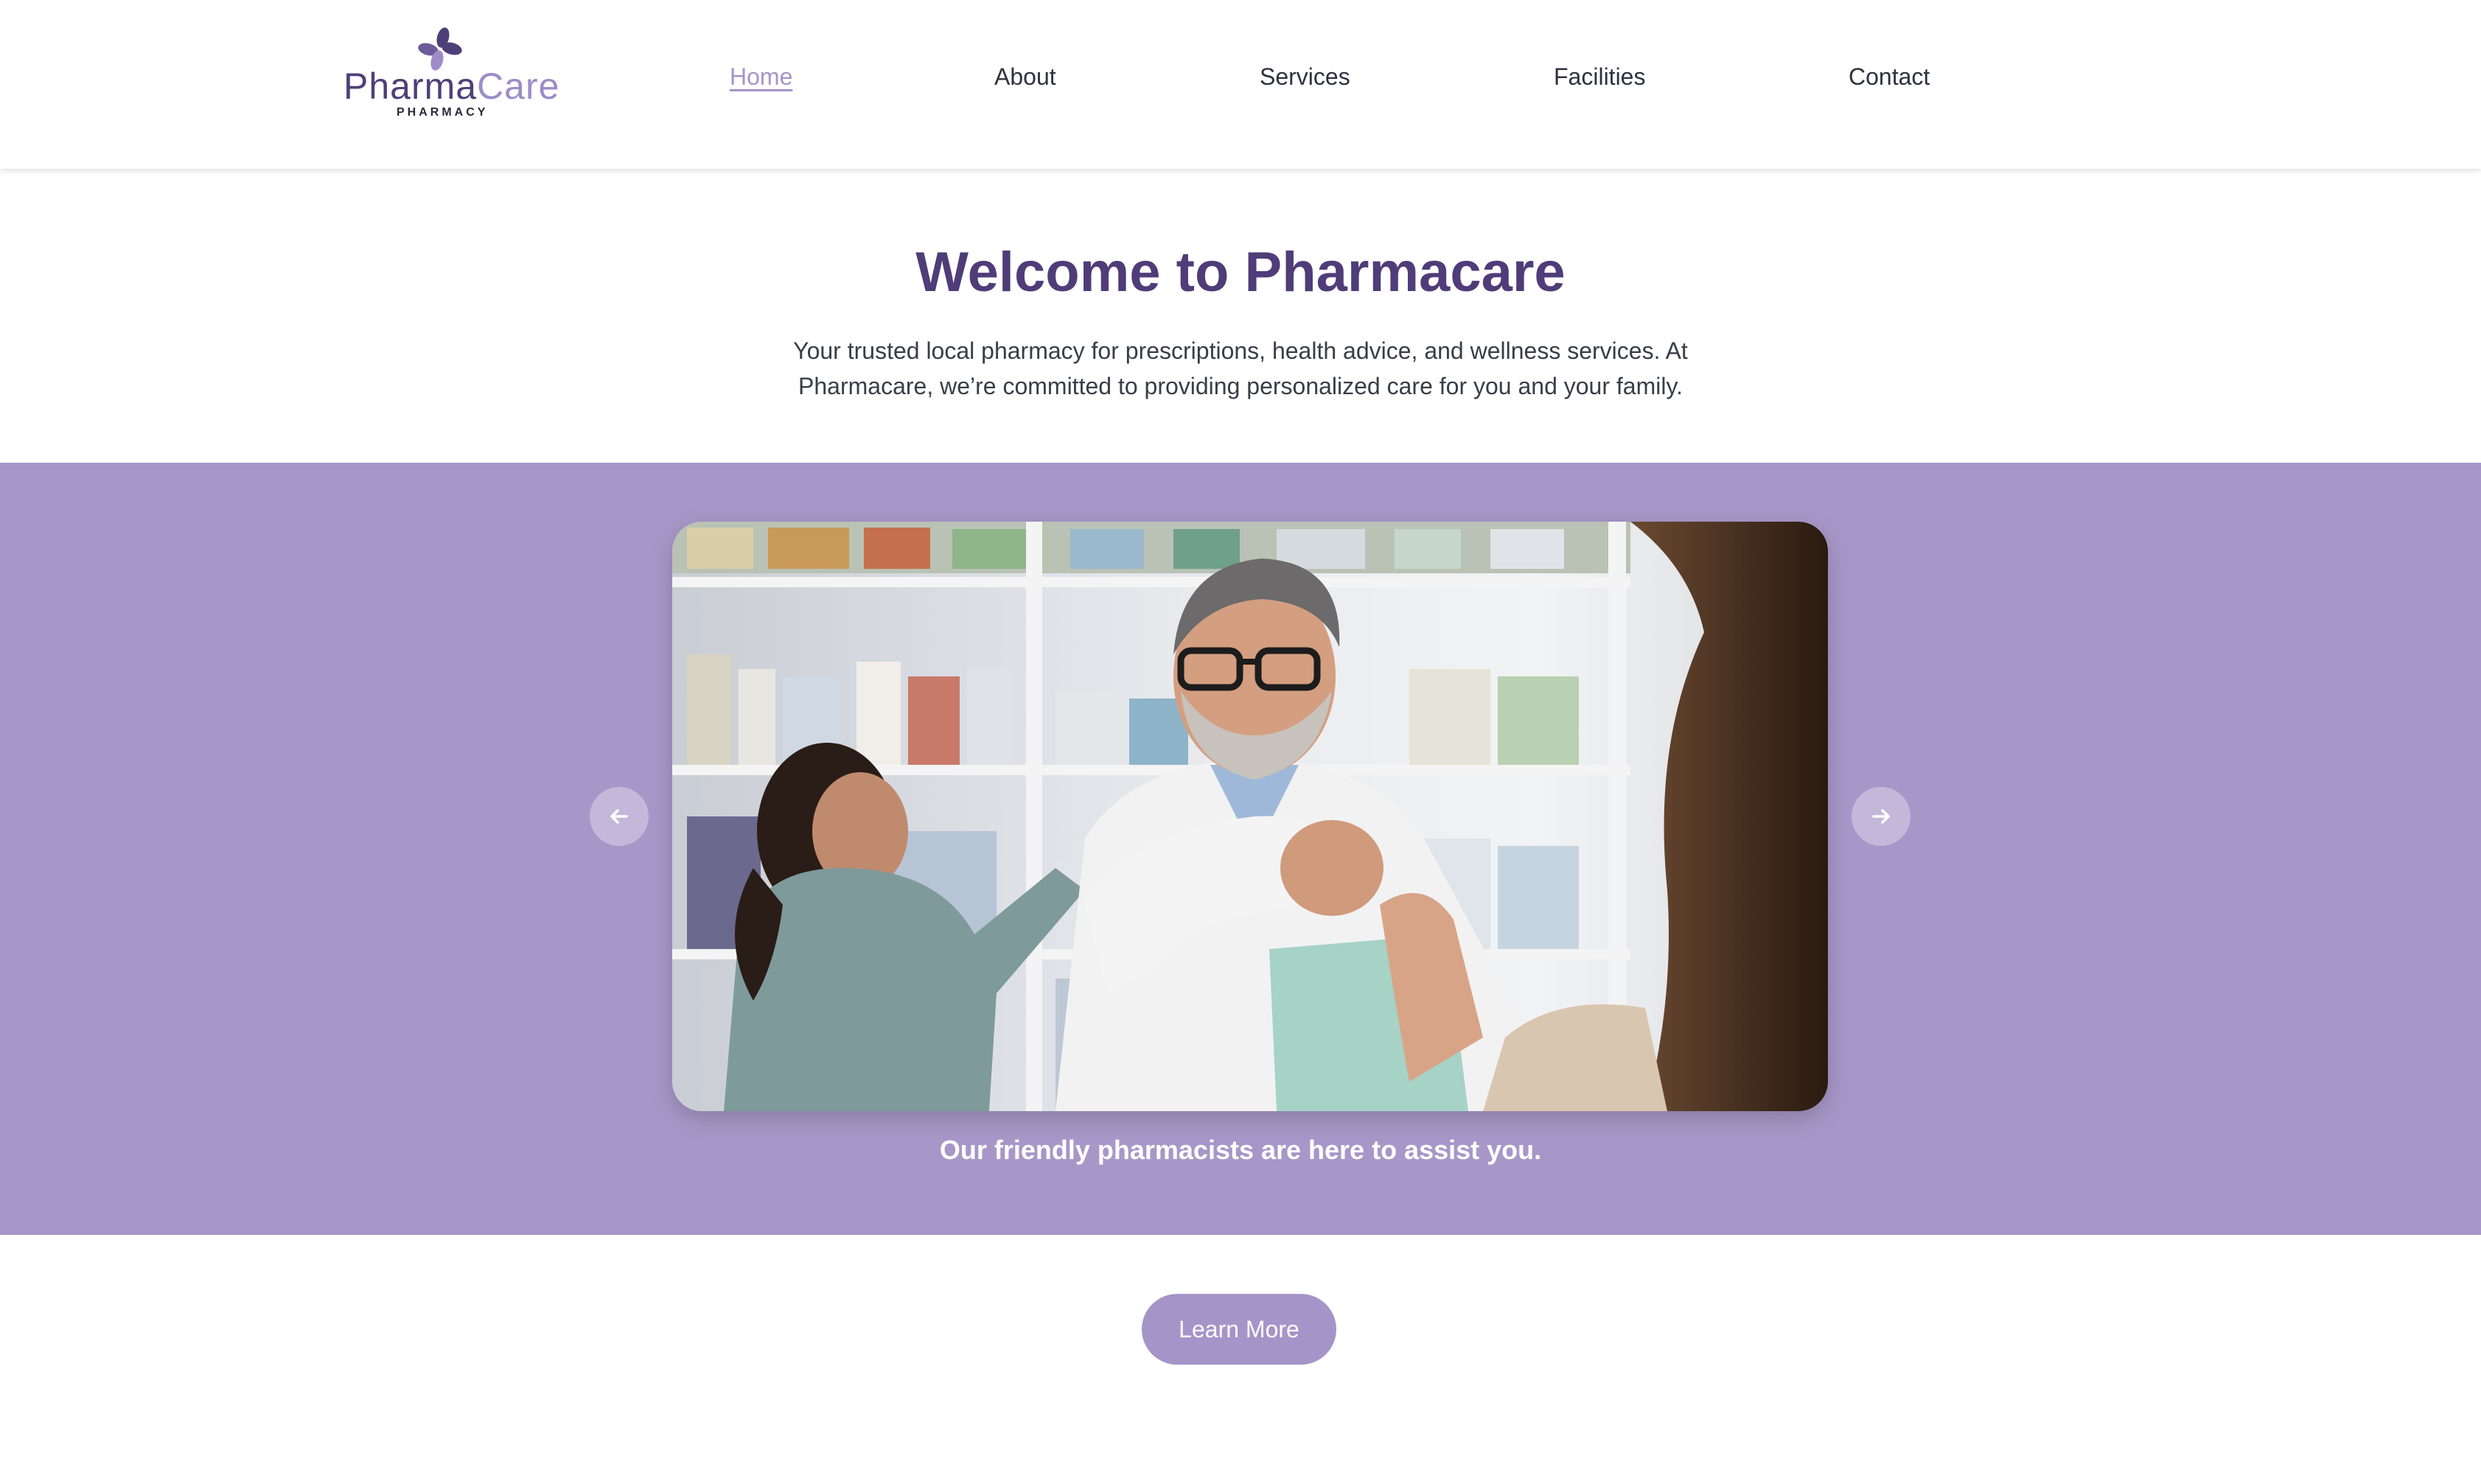 This screenshot has width=2481, height=1484. I want to click on carousel-next-button, so click(1881, 816).